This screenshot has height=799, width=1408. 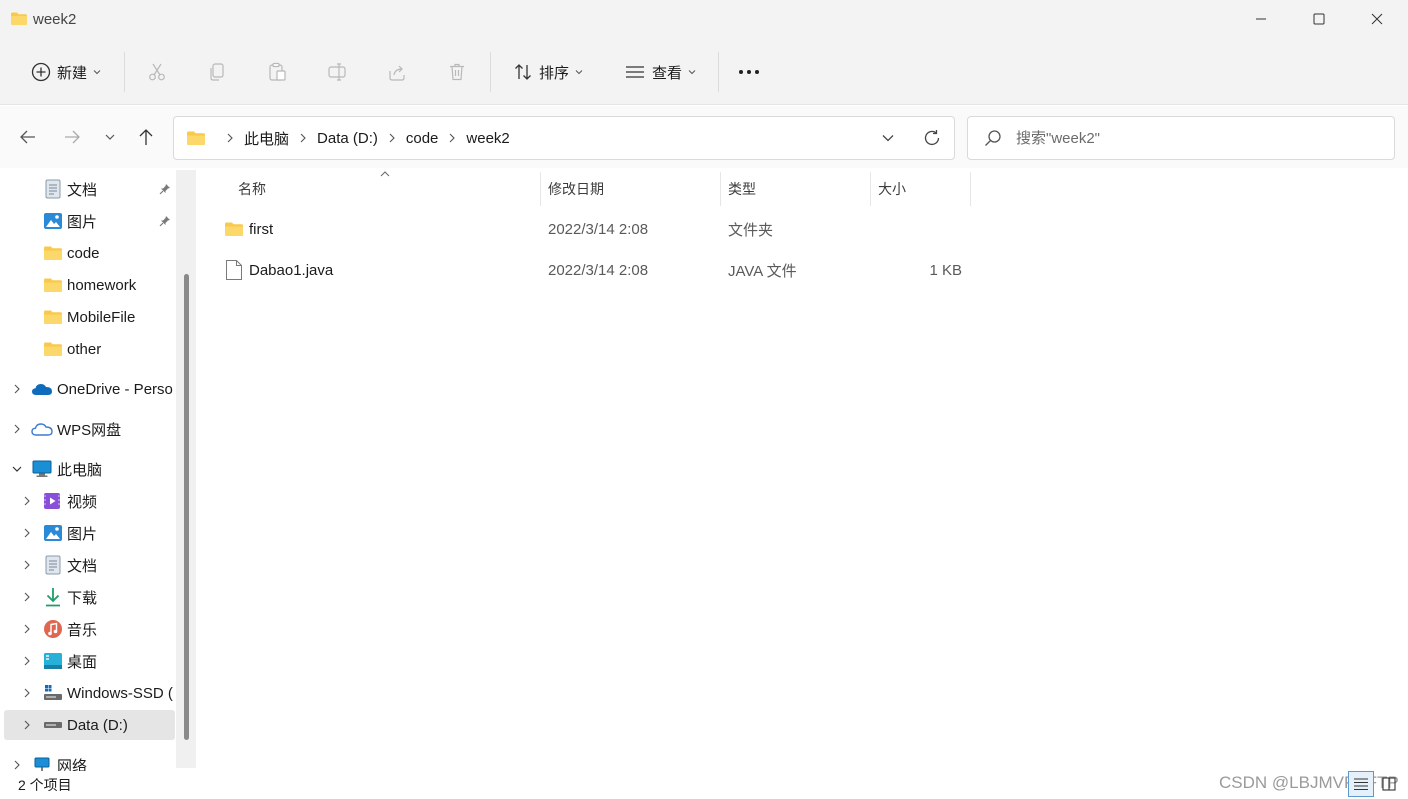 What do you see at coordinates (53, 725) in the screenshot?
I see `drive-icon` at bounding box center [53, 725].